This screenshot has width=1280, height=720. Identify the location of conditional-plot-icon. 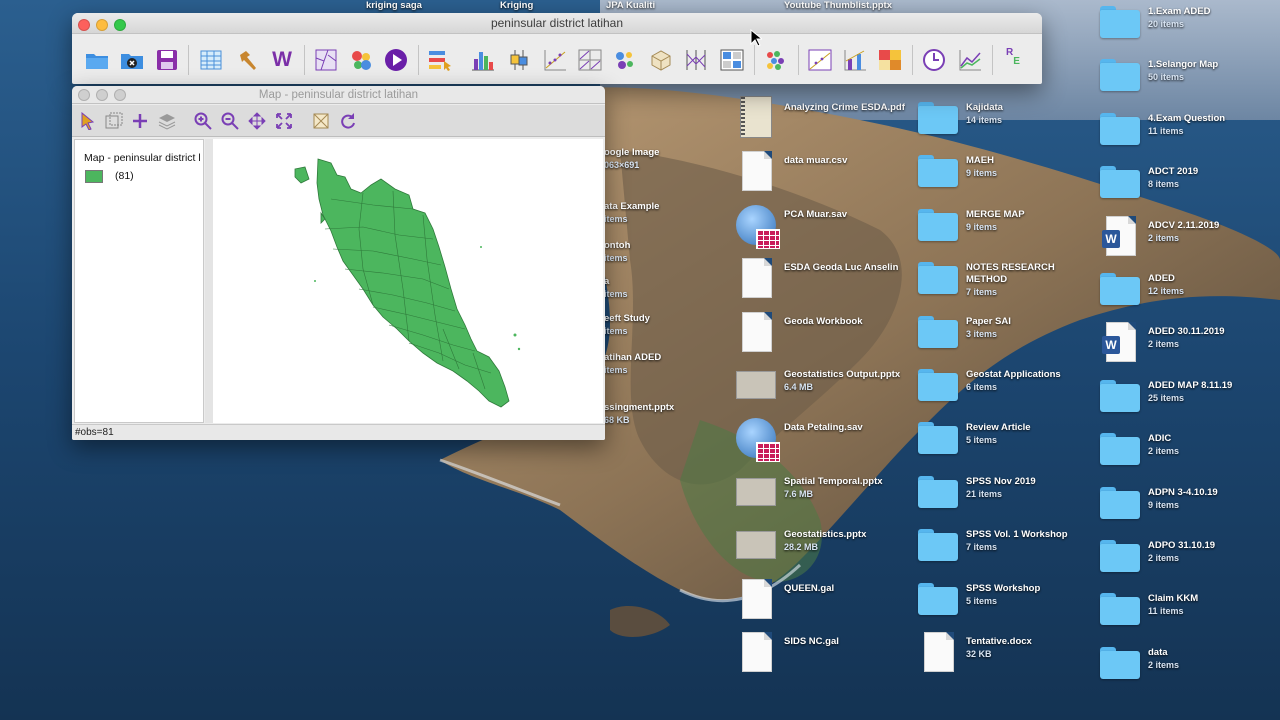
(732, 60).